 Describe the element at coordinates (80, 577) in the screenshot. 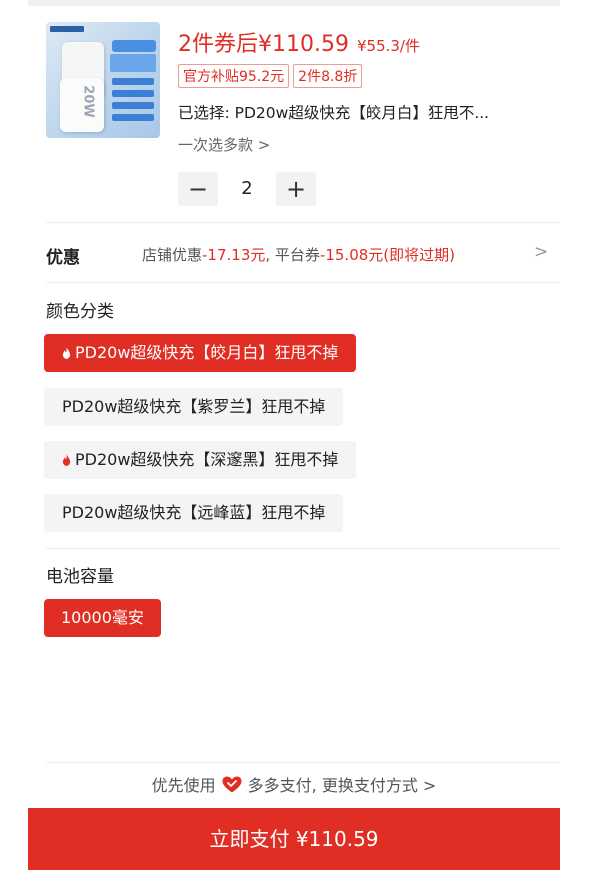

I see `capacity-section-title: 电池容量` at that location.